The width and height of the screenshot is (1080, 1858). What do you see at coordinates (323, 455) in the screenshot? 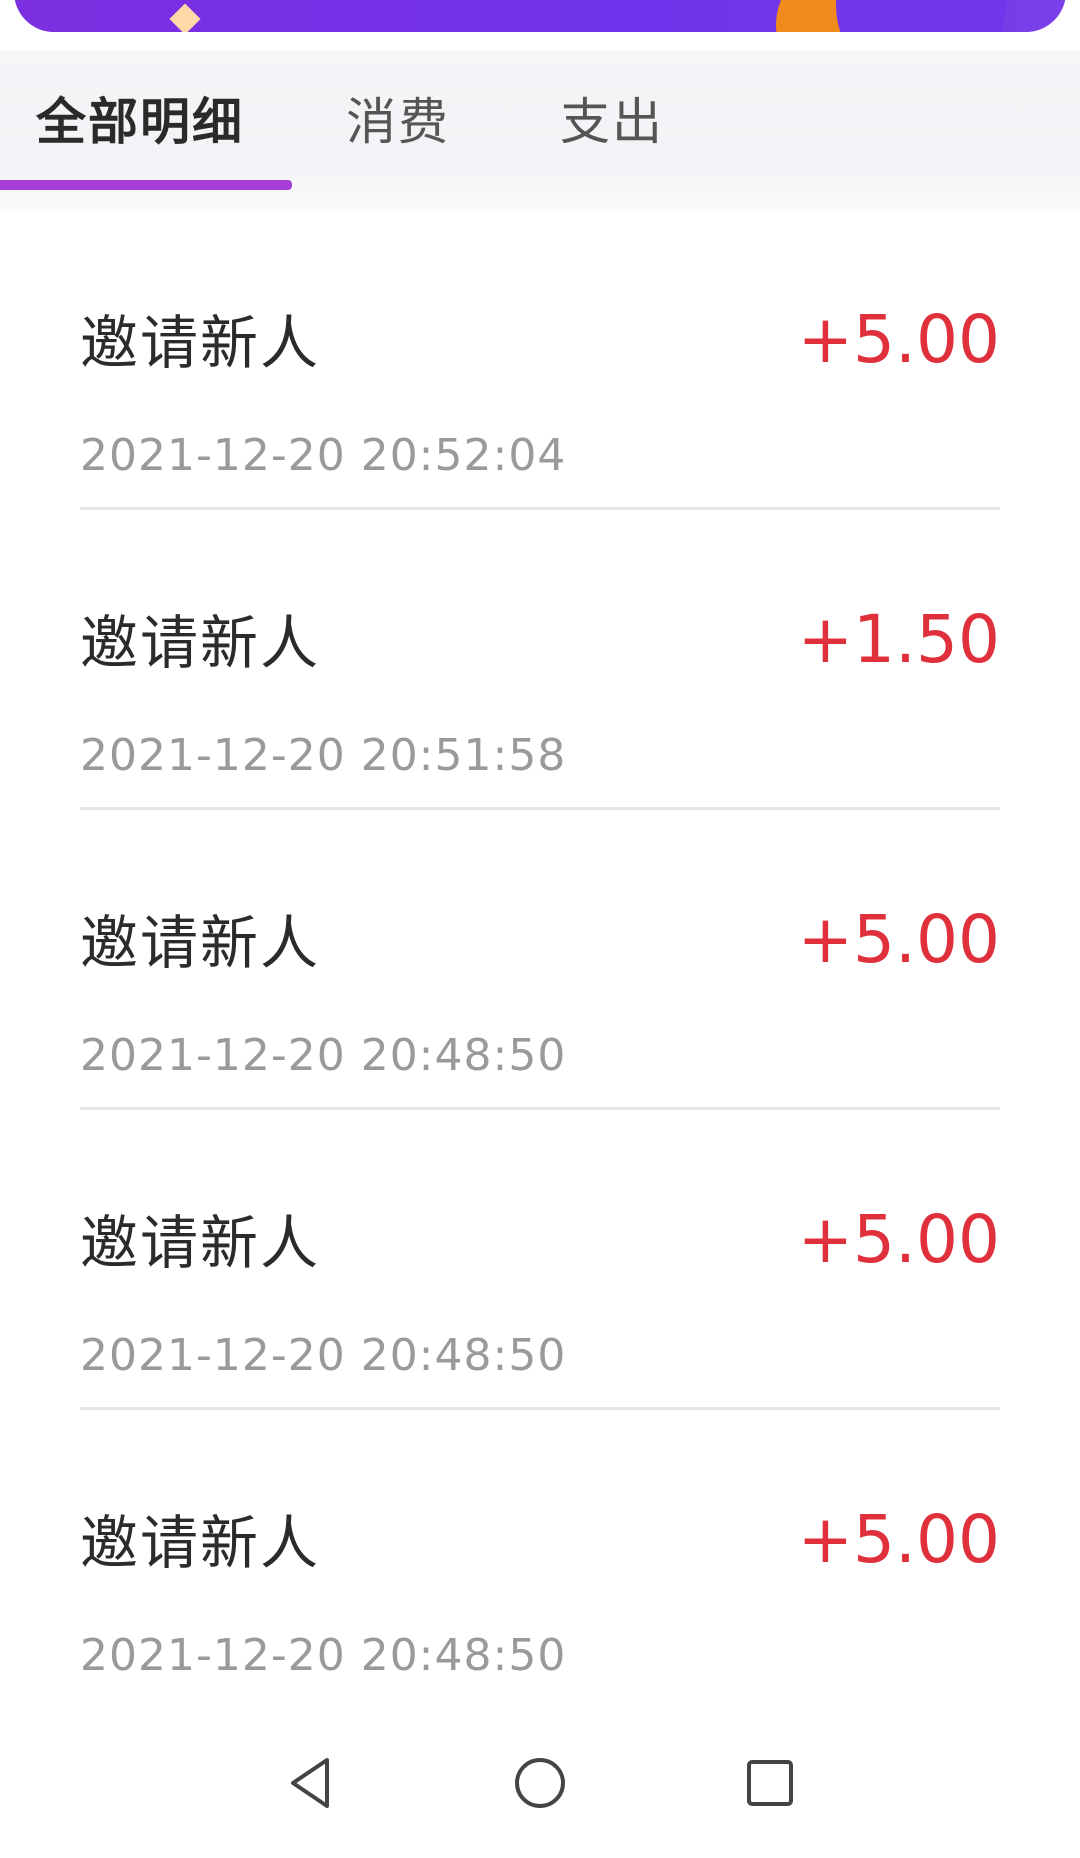
I see `transaction-time: 2021-12-20 20:52:04` at bounding box center [323, 455].